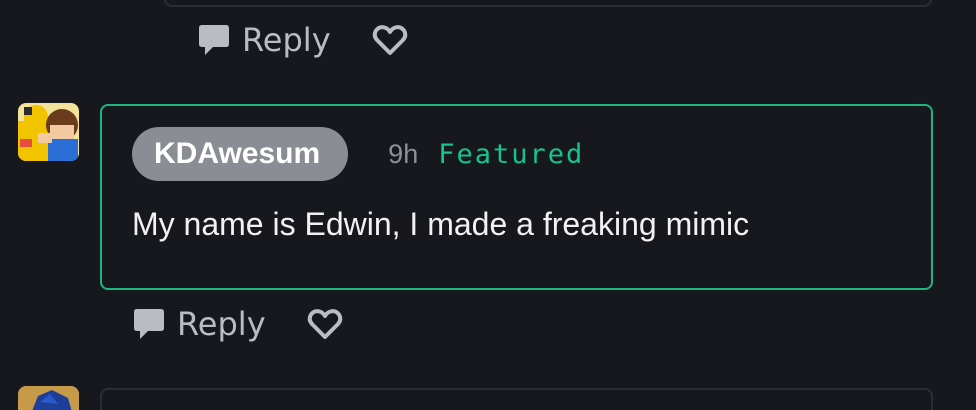 This screenshot has width=976, height=410. What do you see at coordinates (516, 399) in the screenshot?
I see `next-comment-card` at bounding box center [516, 399].